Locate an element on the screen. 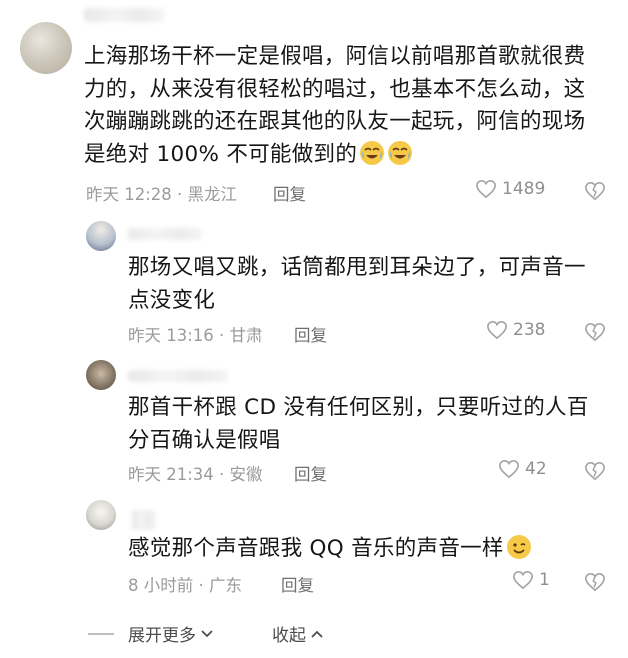 This screenshot has height=658, width=628. comment-text-line: 是绝对 100% 不可能做到的 is located at coordinates (221, 154).